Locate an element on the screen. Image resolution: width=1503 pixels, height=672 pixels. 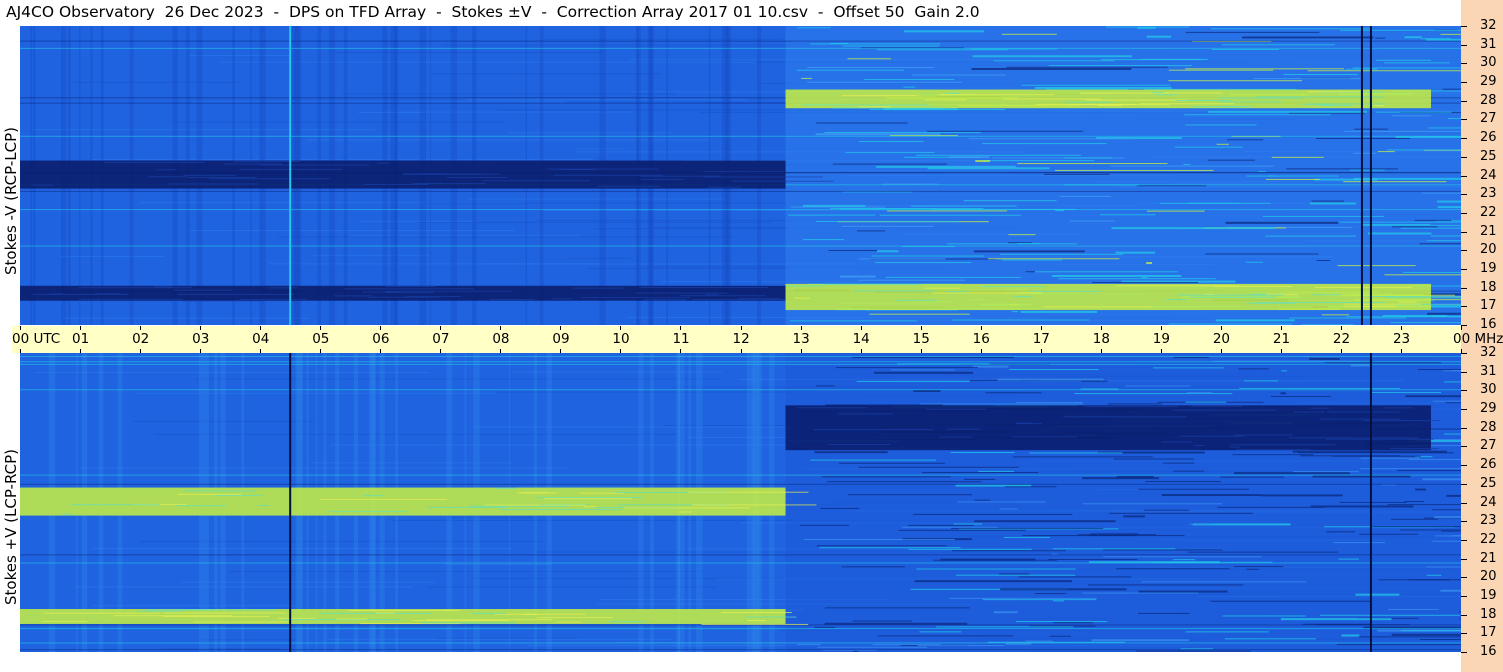
freq-tick-label: 22 is located at coordinates (1488, 539).